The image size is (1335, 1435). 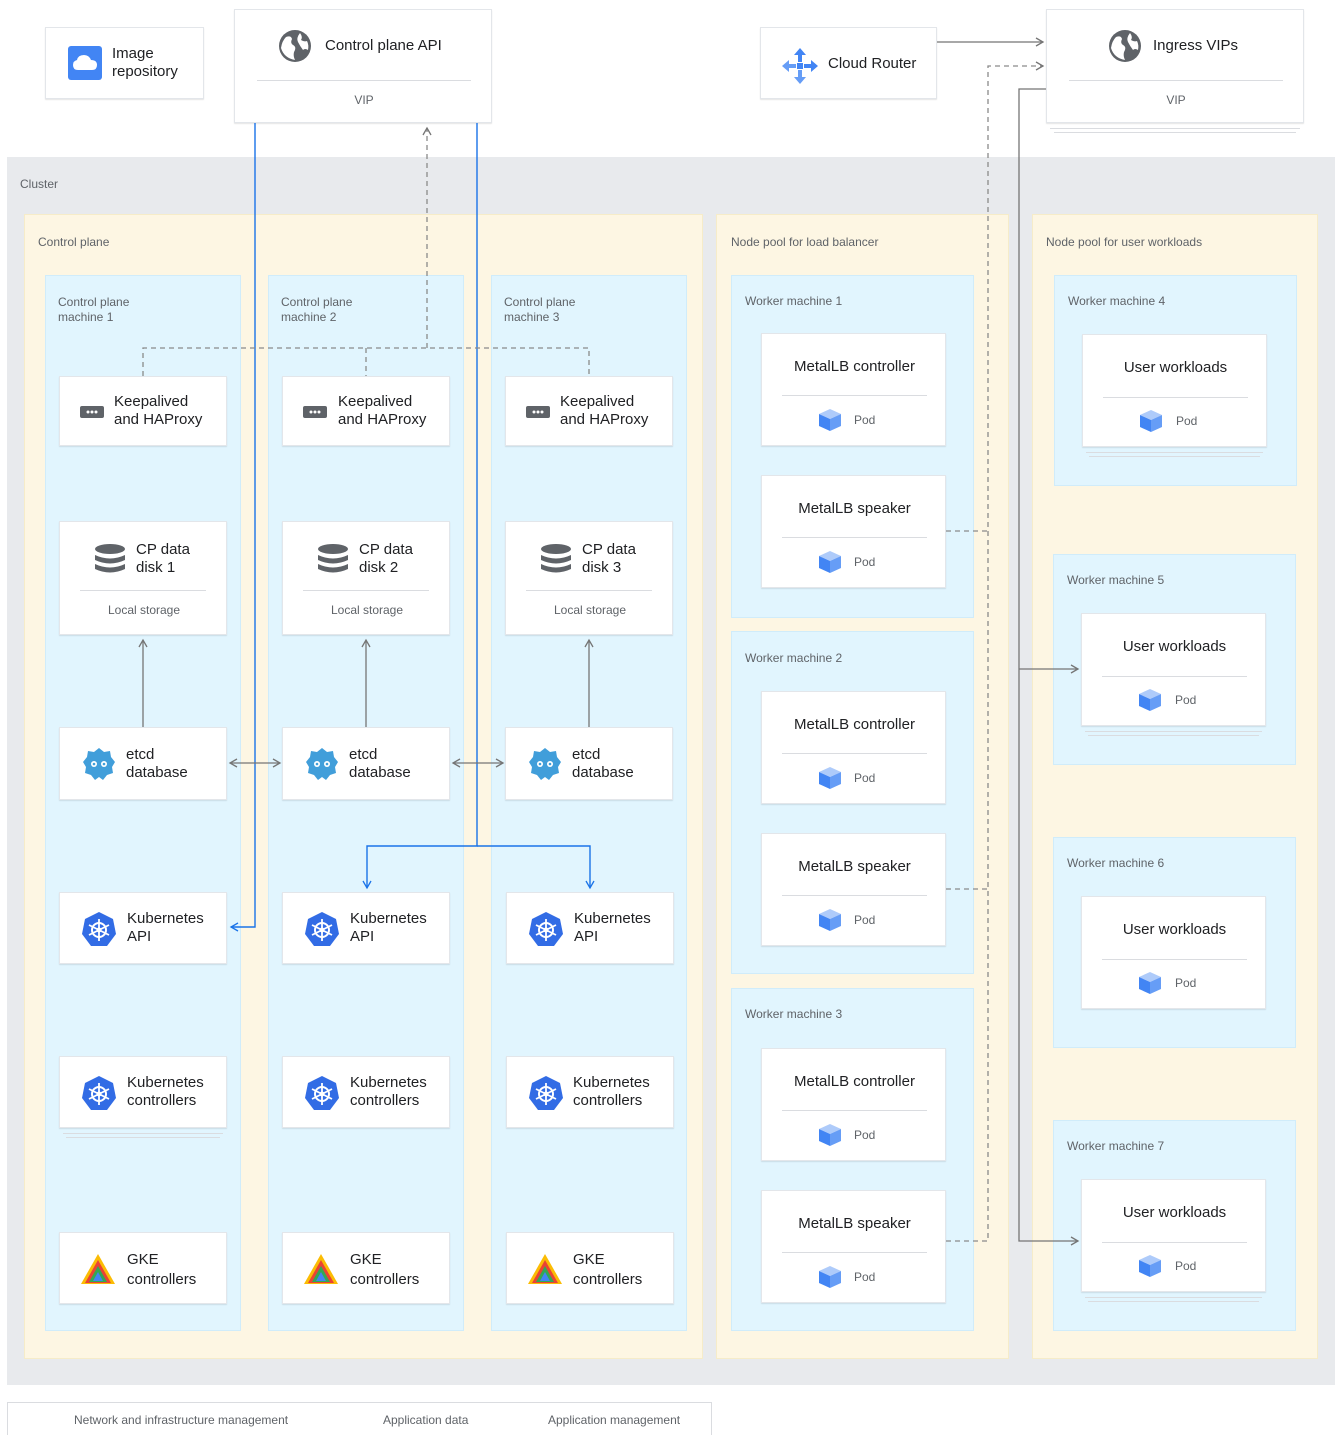 What do you see at coordinates (181, 1420) in the screenshot?
I see `legend-dashed-label: Network and infrastructure management` at bounding box center [181, 1420].